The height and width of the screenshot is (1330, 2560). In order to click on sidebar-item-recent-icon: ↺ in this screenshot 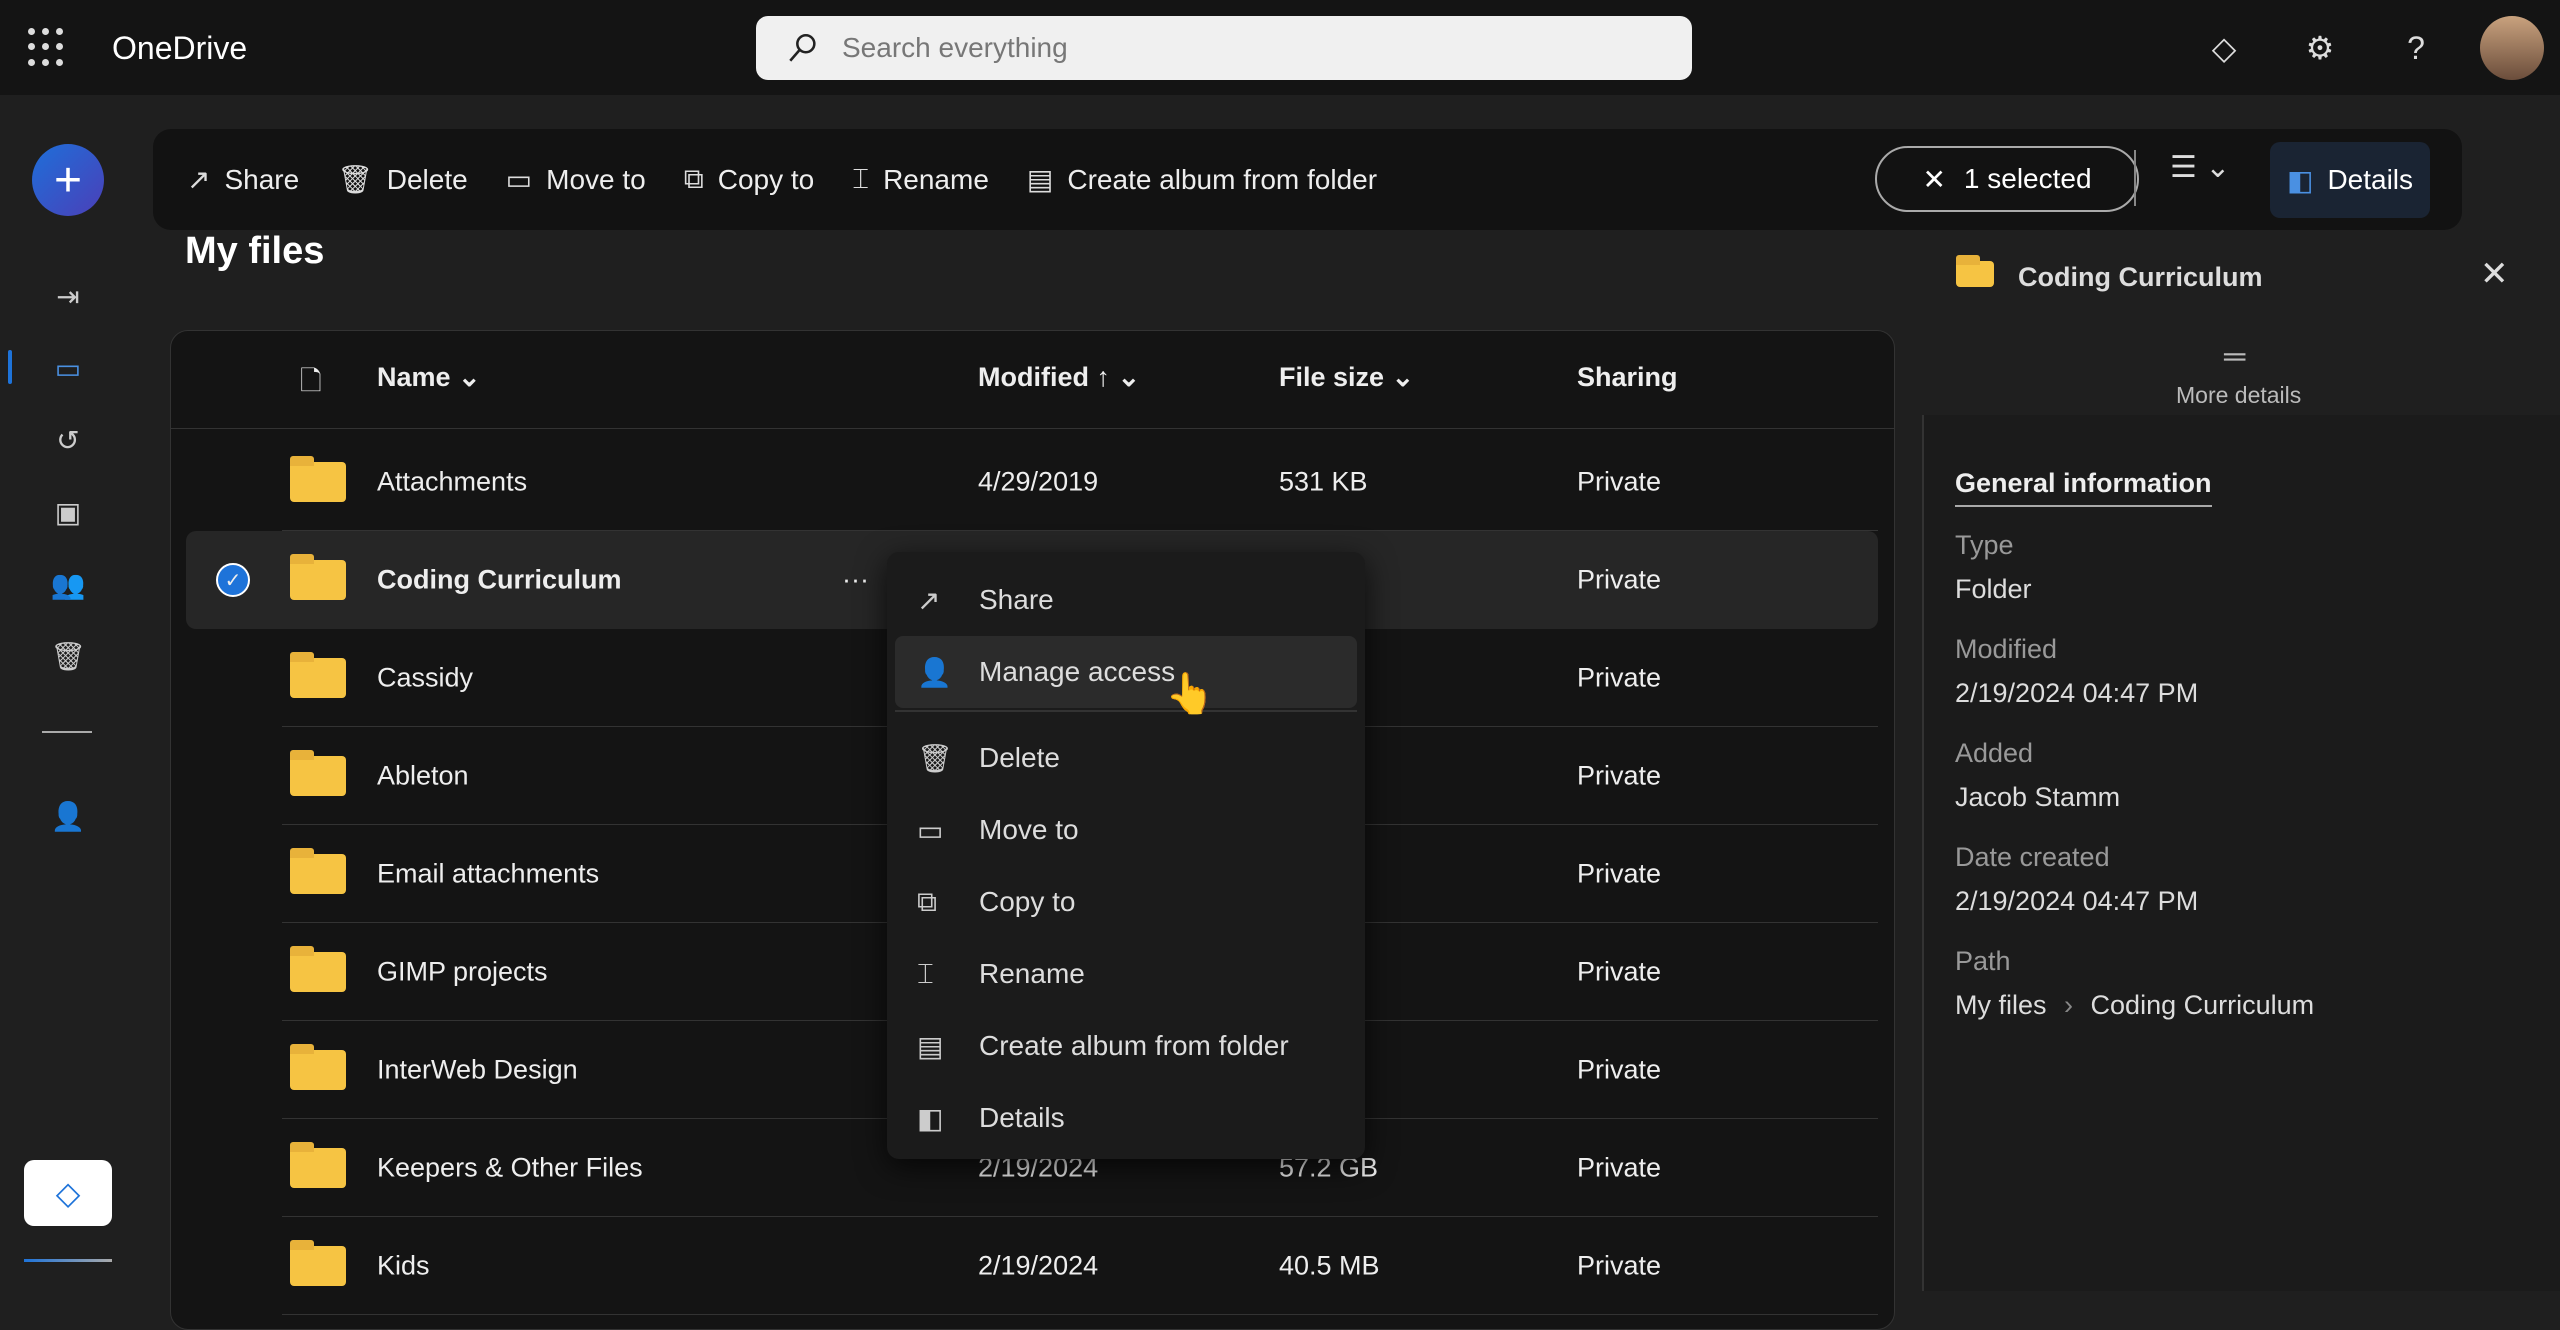, I will do `click(68, 440)`.